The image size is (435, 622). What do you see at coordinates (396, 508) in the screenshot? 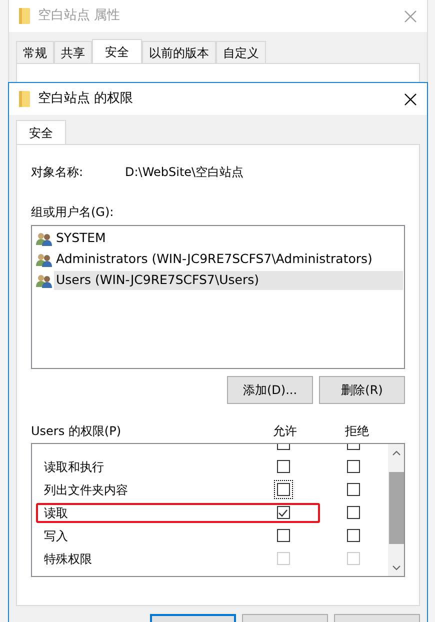
I see `scrollbar-thumb` at bounding box center [396, 508].